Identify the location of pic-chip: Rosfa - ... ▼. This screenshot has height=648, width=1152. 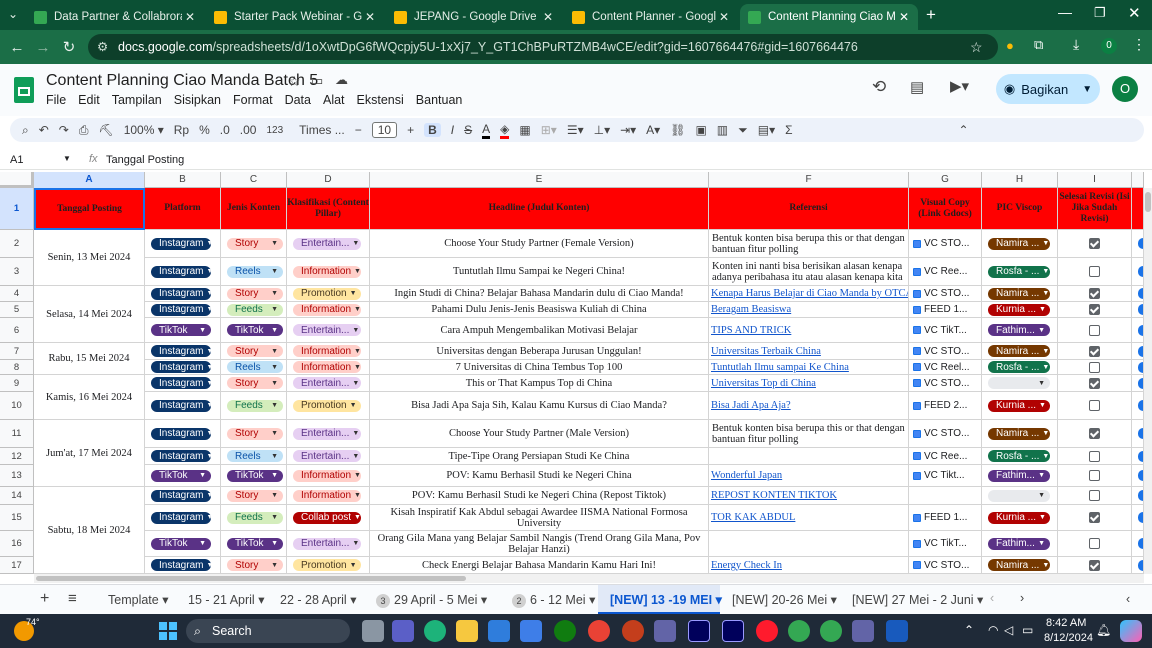
(1019, 367).